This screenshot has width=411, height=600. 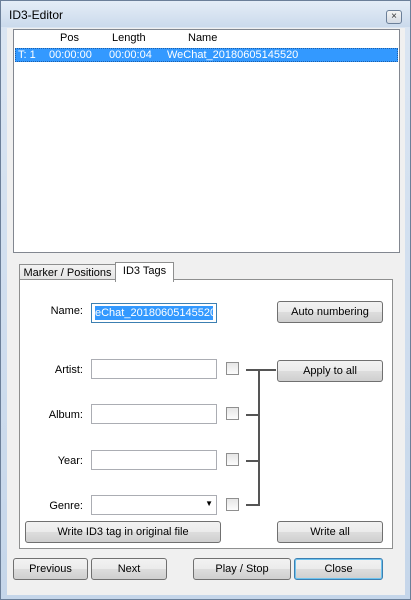 What do you see at coordinates (394, 17) in the screenshot?
I see `close-window-icon: ×` at bounding box center [394, 17].